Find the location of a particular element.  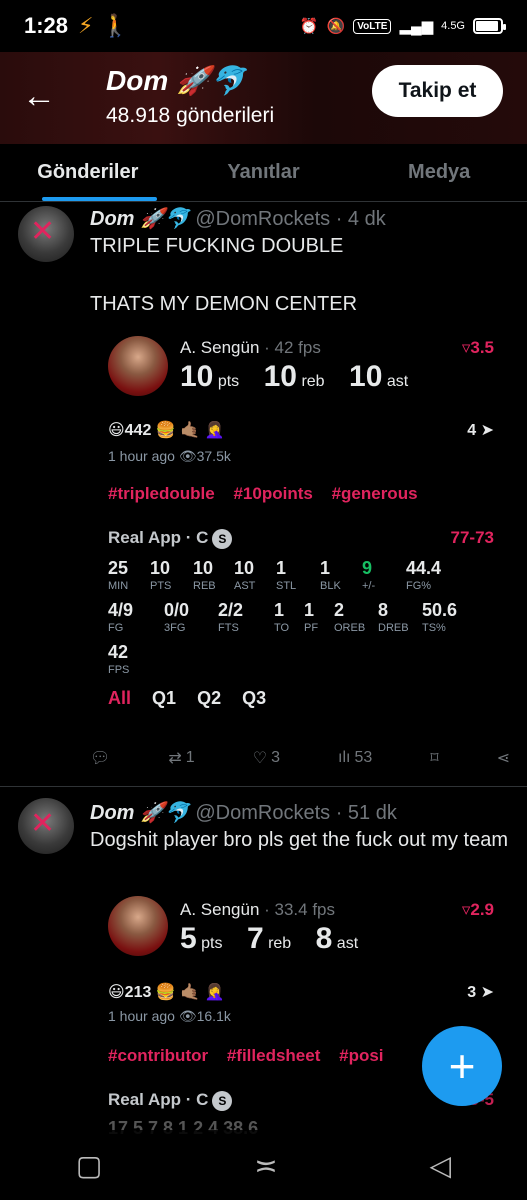

signal-icon: ▂▄▆ is located at coordinates (416, 26).